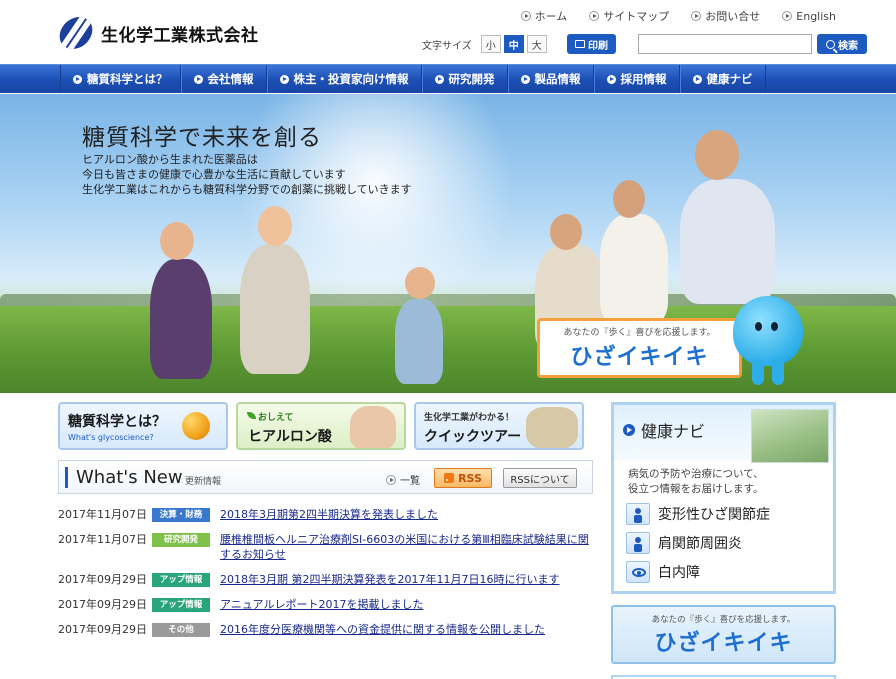  Describe the element at coordinates (181, 515) in the screenshot. I see `category-badge: 決算・財務` at that location.